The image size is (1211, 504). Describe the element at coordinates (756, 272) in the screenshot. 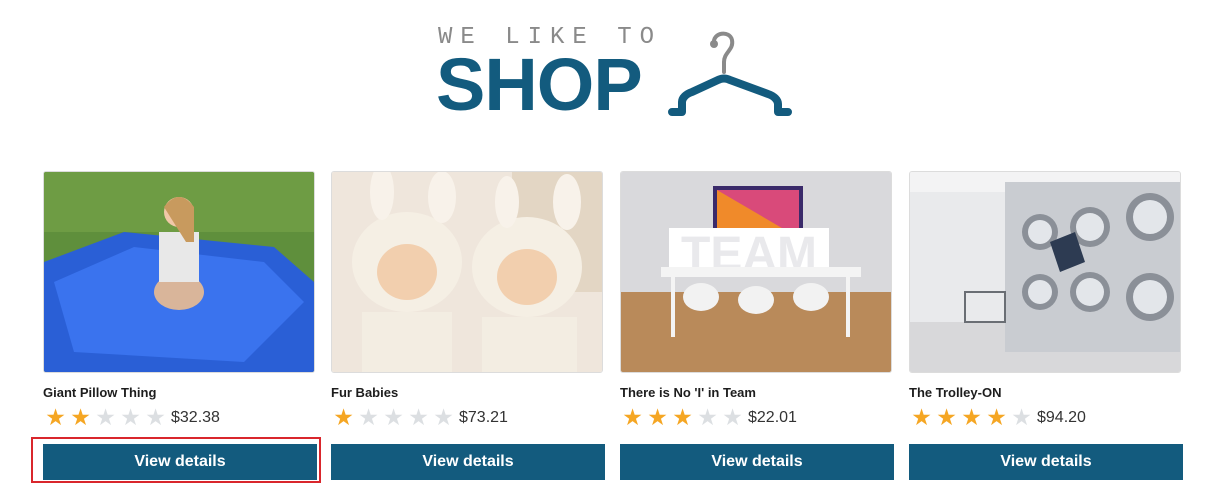

I see `product-image: TEAM` at that location.